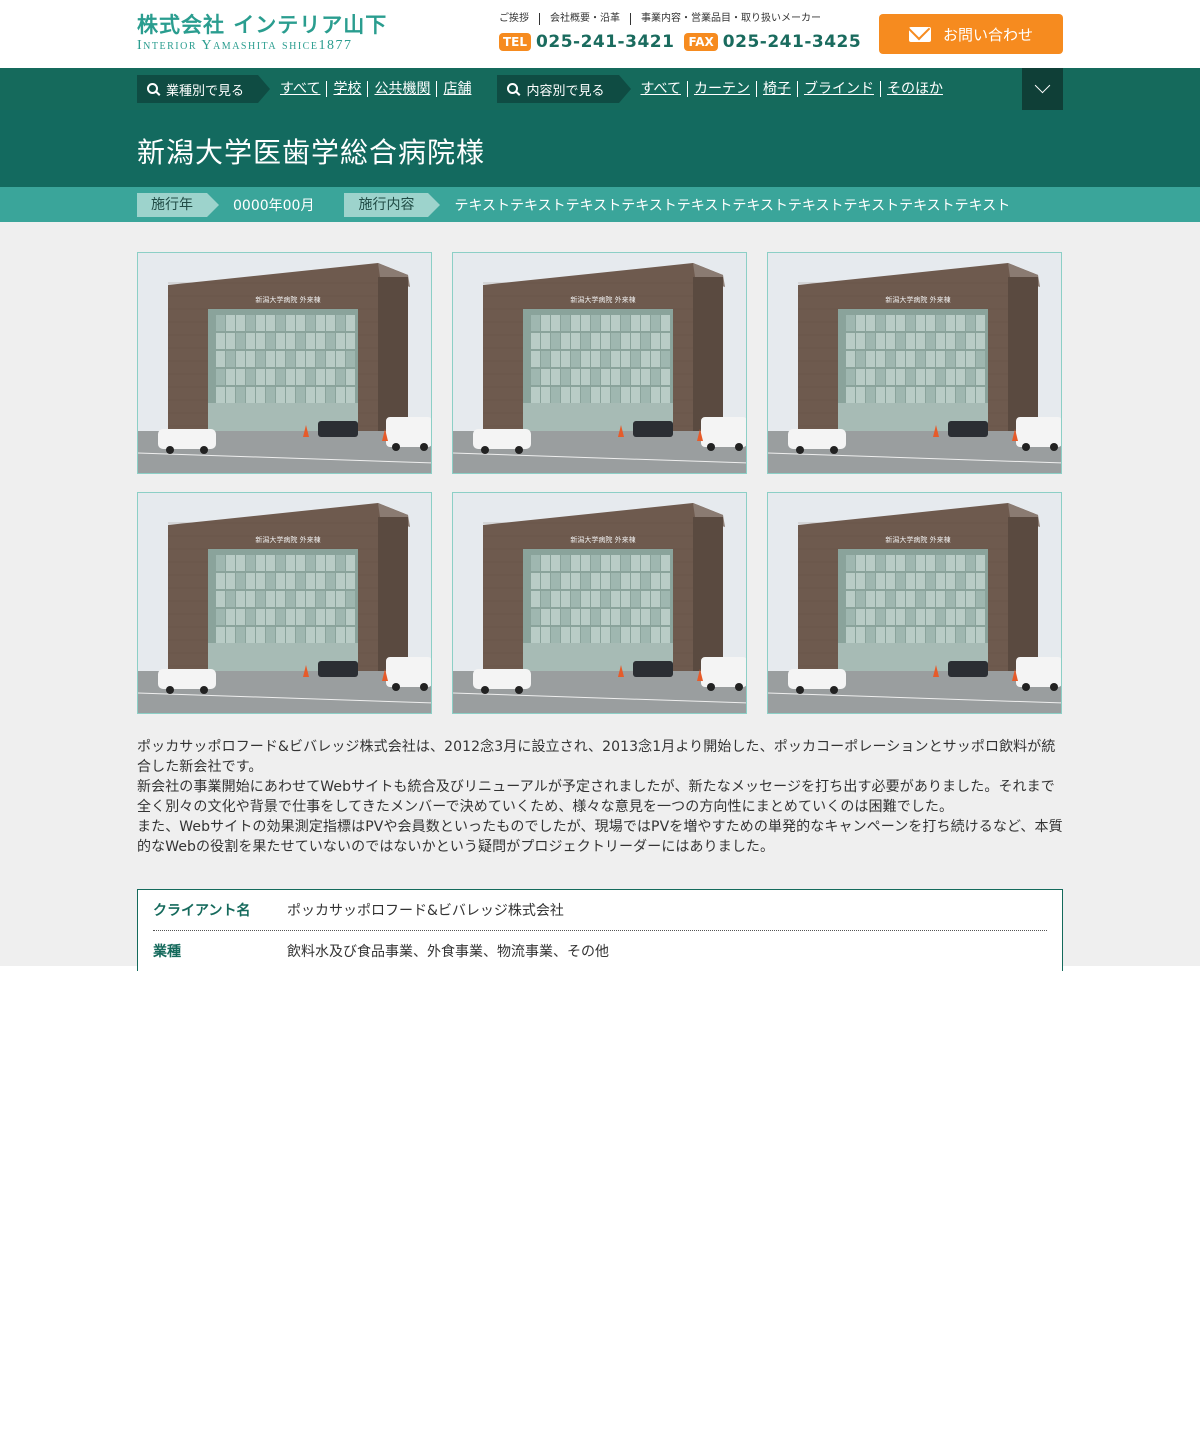 The width and height of the screenshot is (1200, 1430). Describe the element at coordinates (456, 89) in the screenshot. I see `industry-link-store: 店舗` at that location.